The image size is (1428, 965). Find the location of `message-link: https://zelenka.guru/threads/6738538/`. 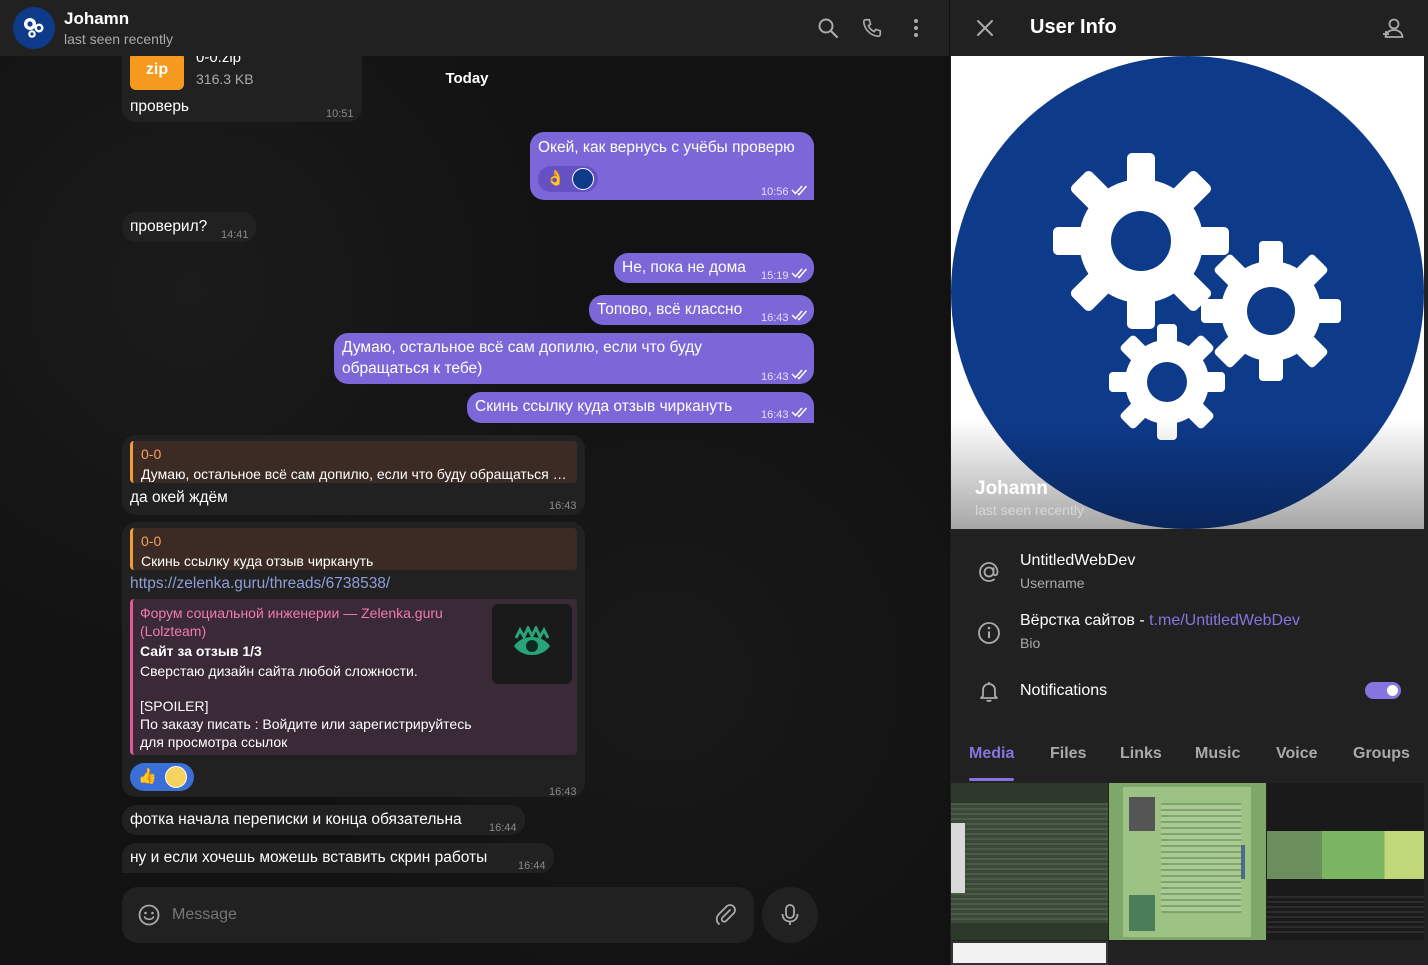

message-link: https://zelenka.guru/threads/6738538/ is located at coordinates (260, 584).